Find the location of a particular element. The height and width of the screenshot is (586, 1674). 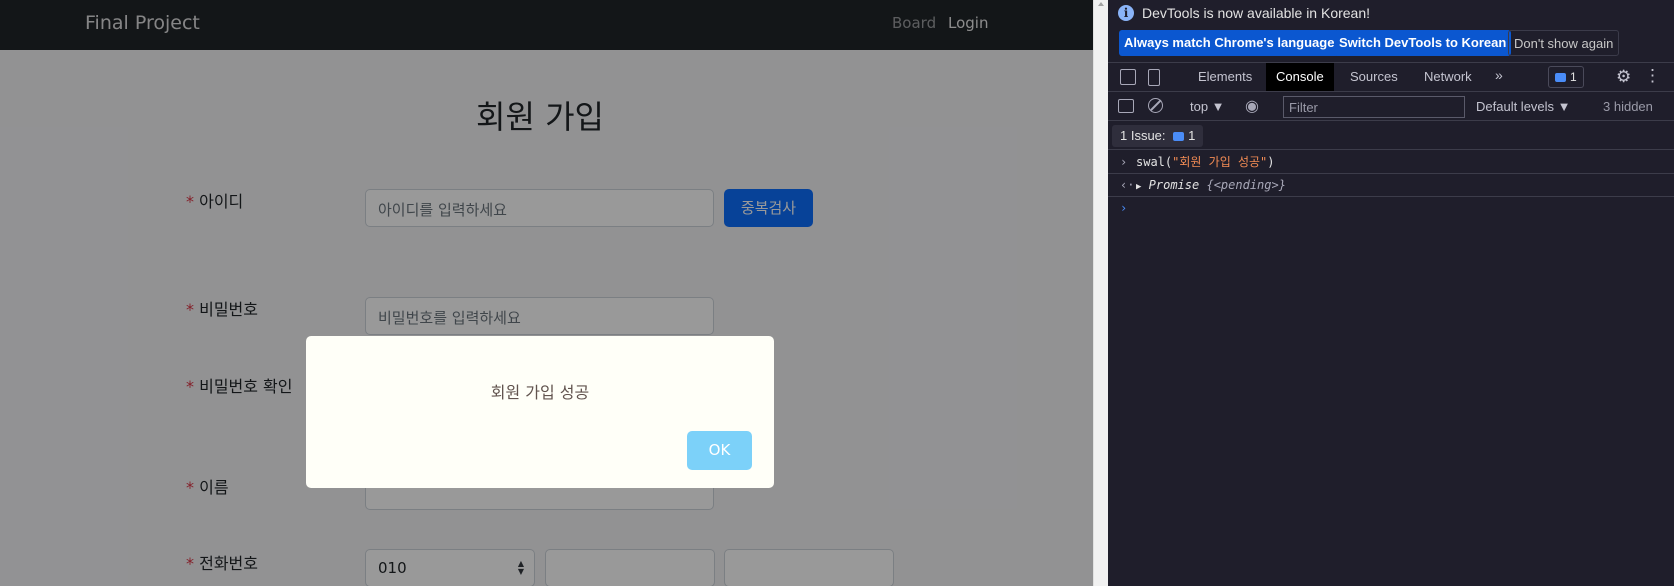

switch-to-korean-button: Switch DevTools to Korean is located at coordinates (1423, 43).